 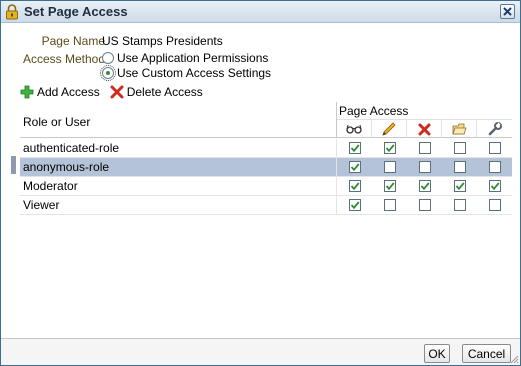 I want to click on add-access-button: Add Access, so click(x=60, y=92).